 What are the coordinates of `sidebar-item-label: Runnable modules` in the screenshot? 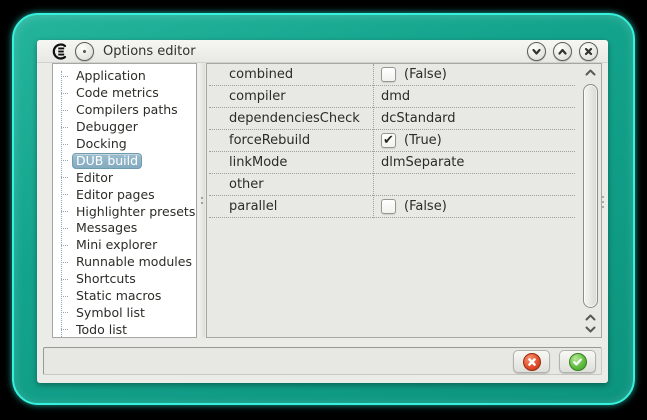 It's located at (134, 262).